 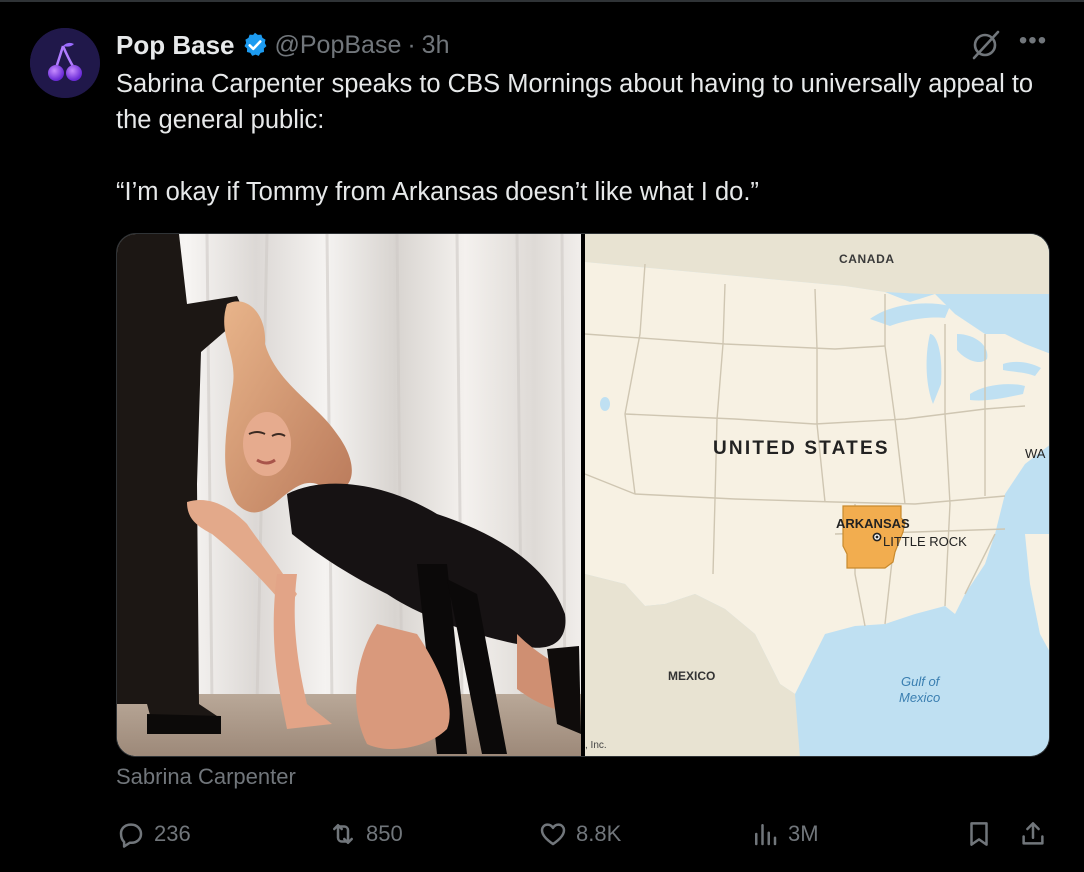 What do you see at coordinates (867, 259) in the screenshot?
I see `map-label-canada: CANADA` at bounding box center [867, 259].